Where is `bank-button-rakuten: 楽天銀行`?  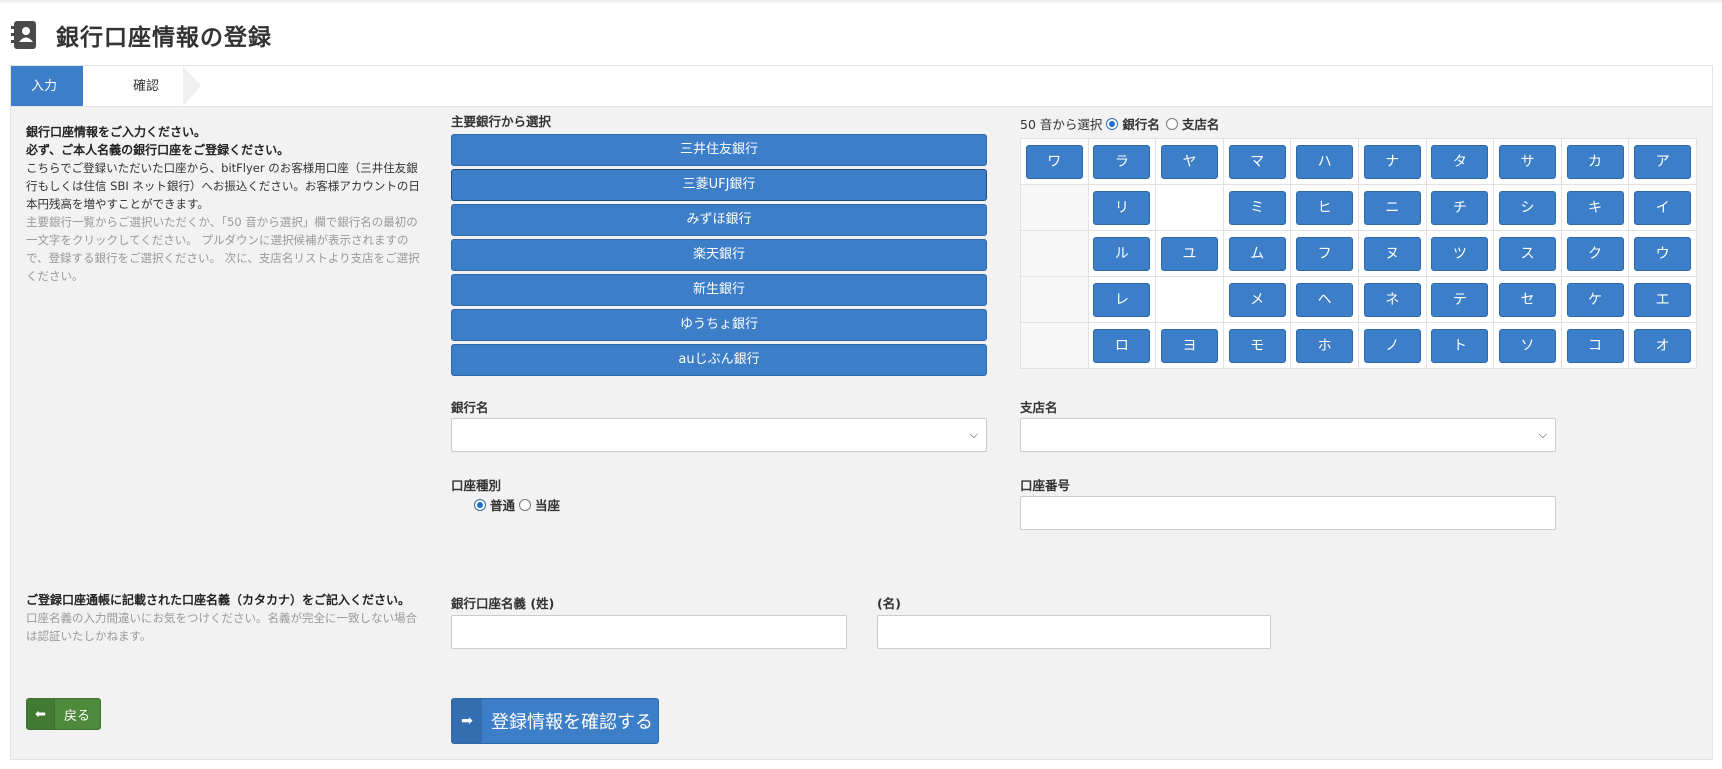 bank-button-rakuten: 楽天銀行 is located at coordinates (719, 255).